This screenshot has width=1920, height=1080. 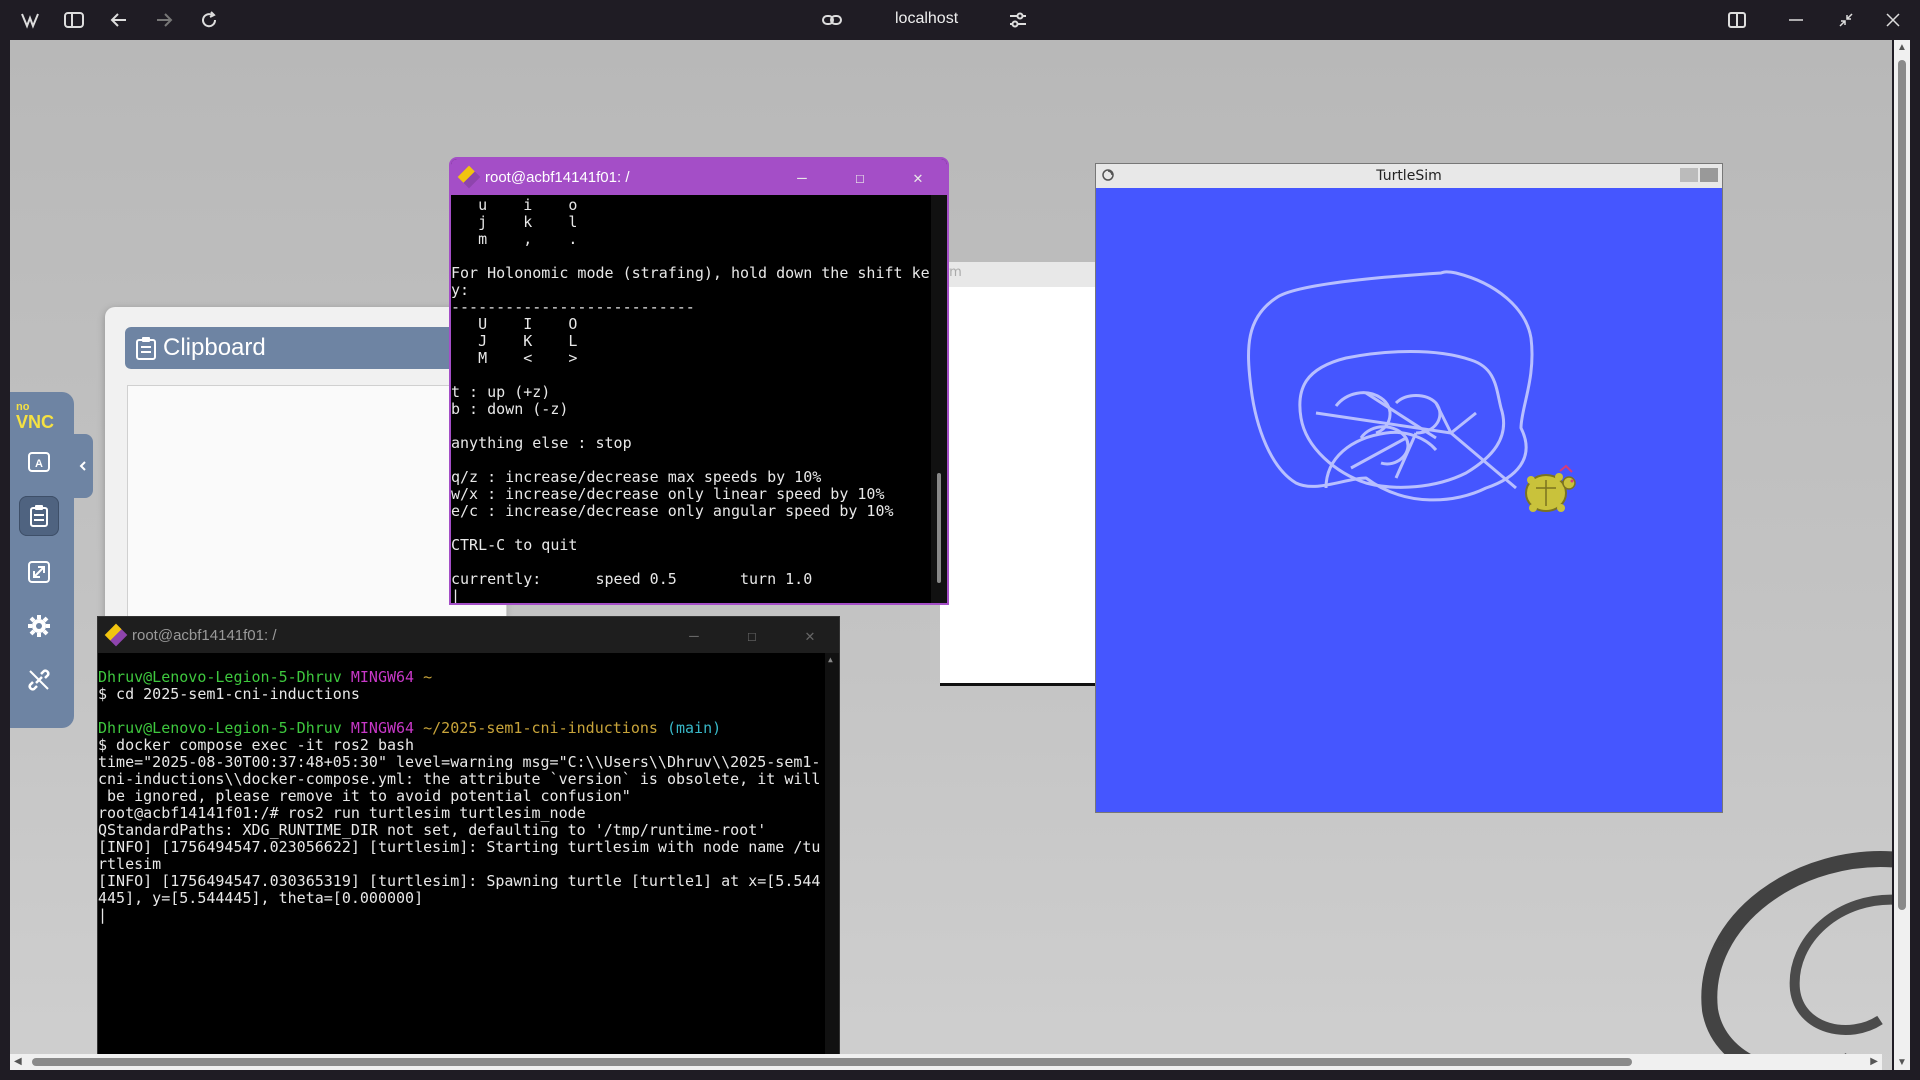 What do you see at coordinates (30, 20) in the screenshot?
I see `browser-logo-icon` at bounding box center [30, 20].